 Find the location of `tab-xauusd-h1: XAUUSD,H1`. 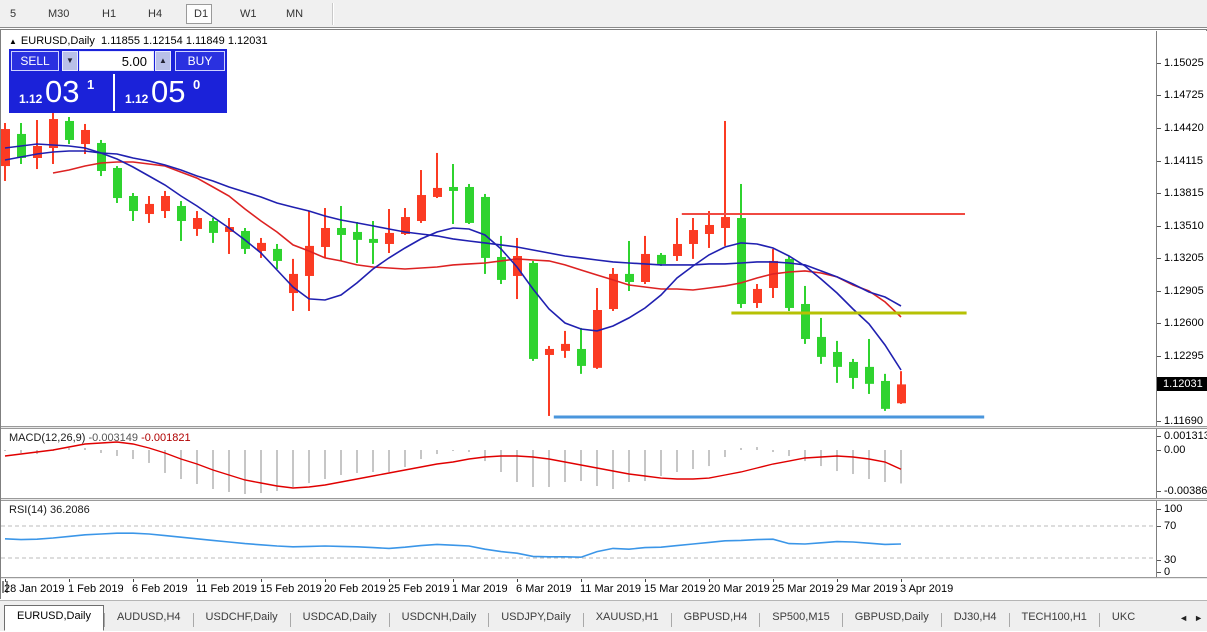

tab-xauusd-h1: XAUUSD,H1 is located at coordinates (627, 619).